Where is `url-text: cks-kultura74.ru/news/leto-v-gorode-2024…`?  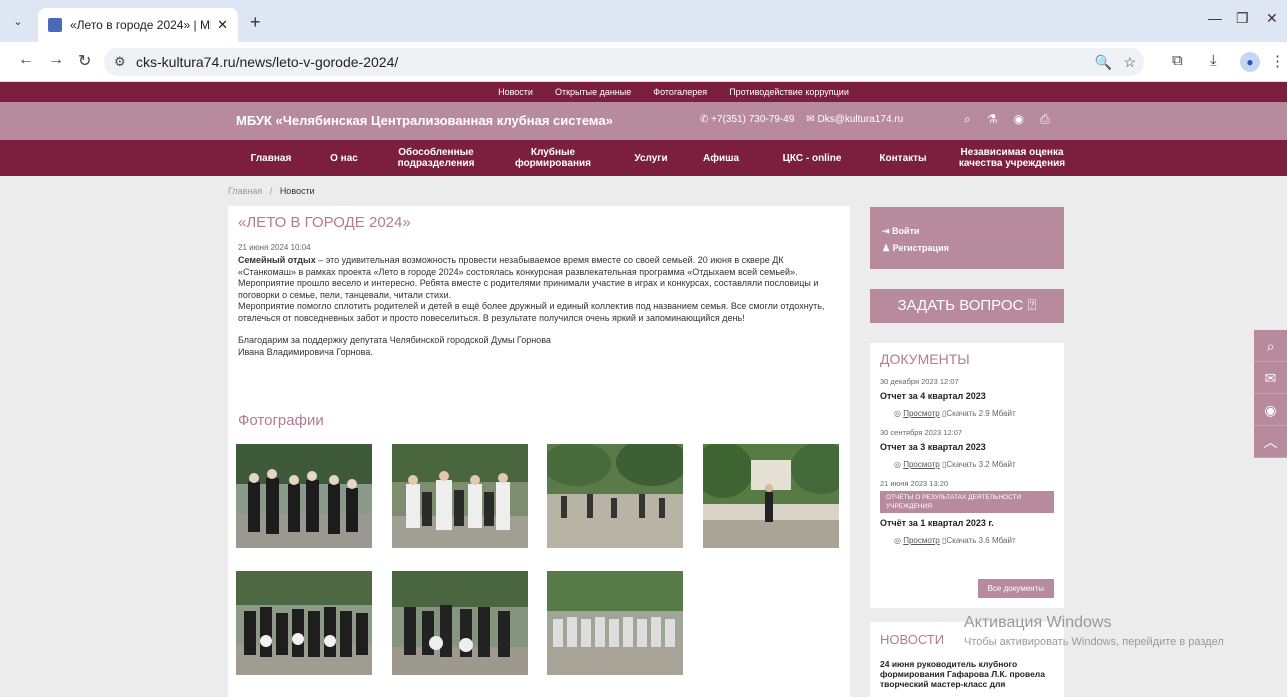 url-text: cks-kultura74.ru/news/leto-v-gorode-2024… is located at coordinates (267, 62).